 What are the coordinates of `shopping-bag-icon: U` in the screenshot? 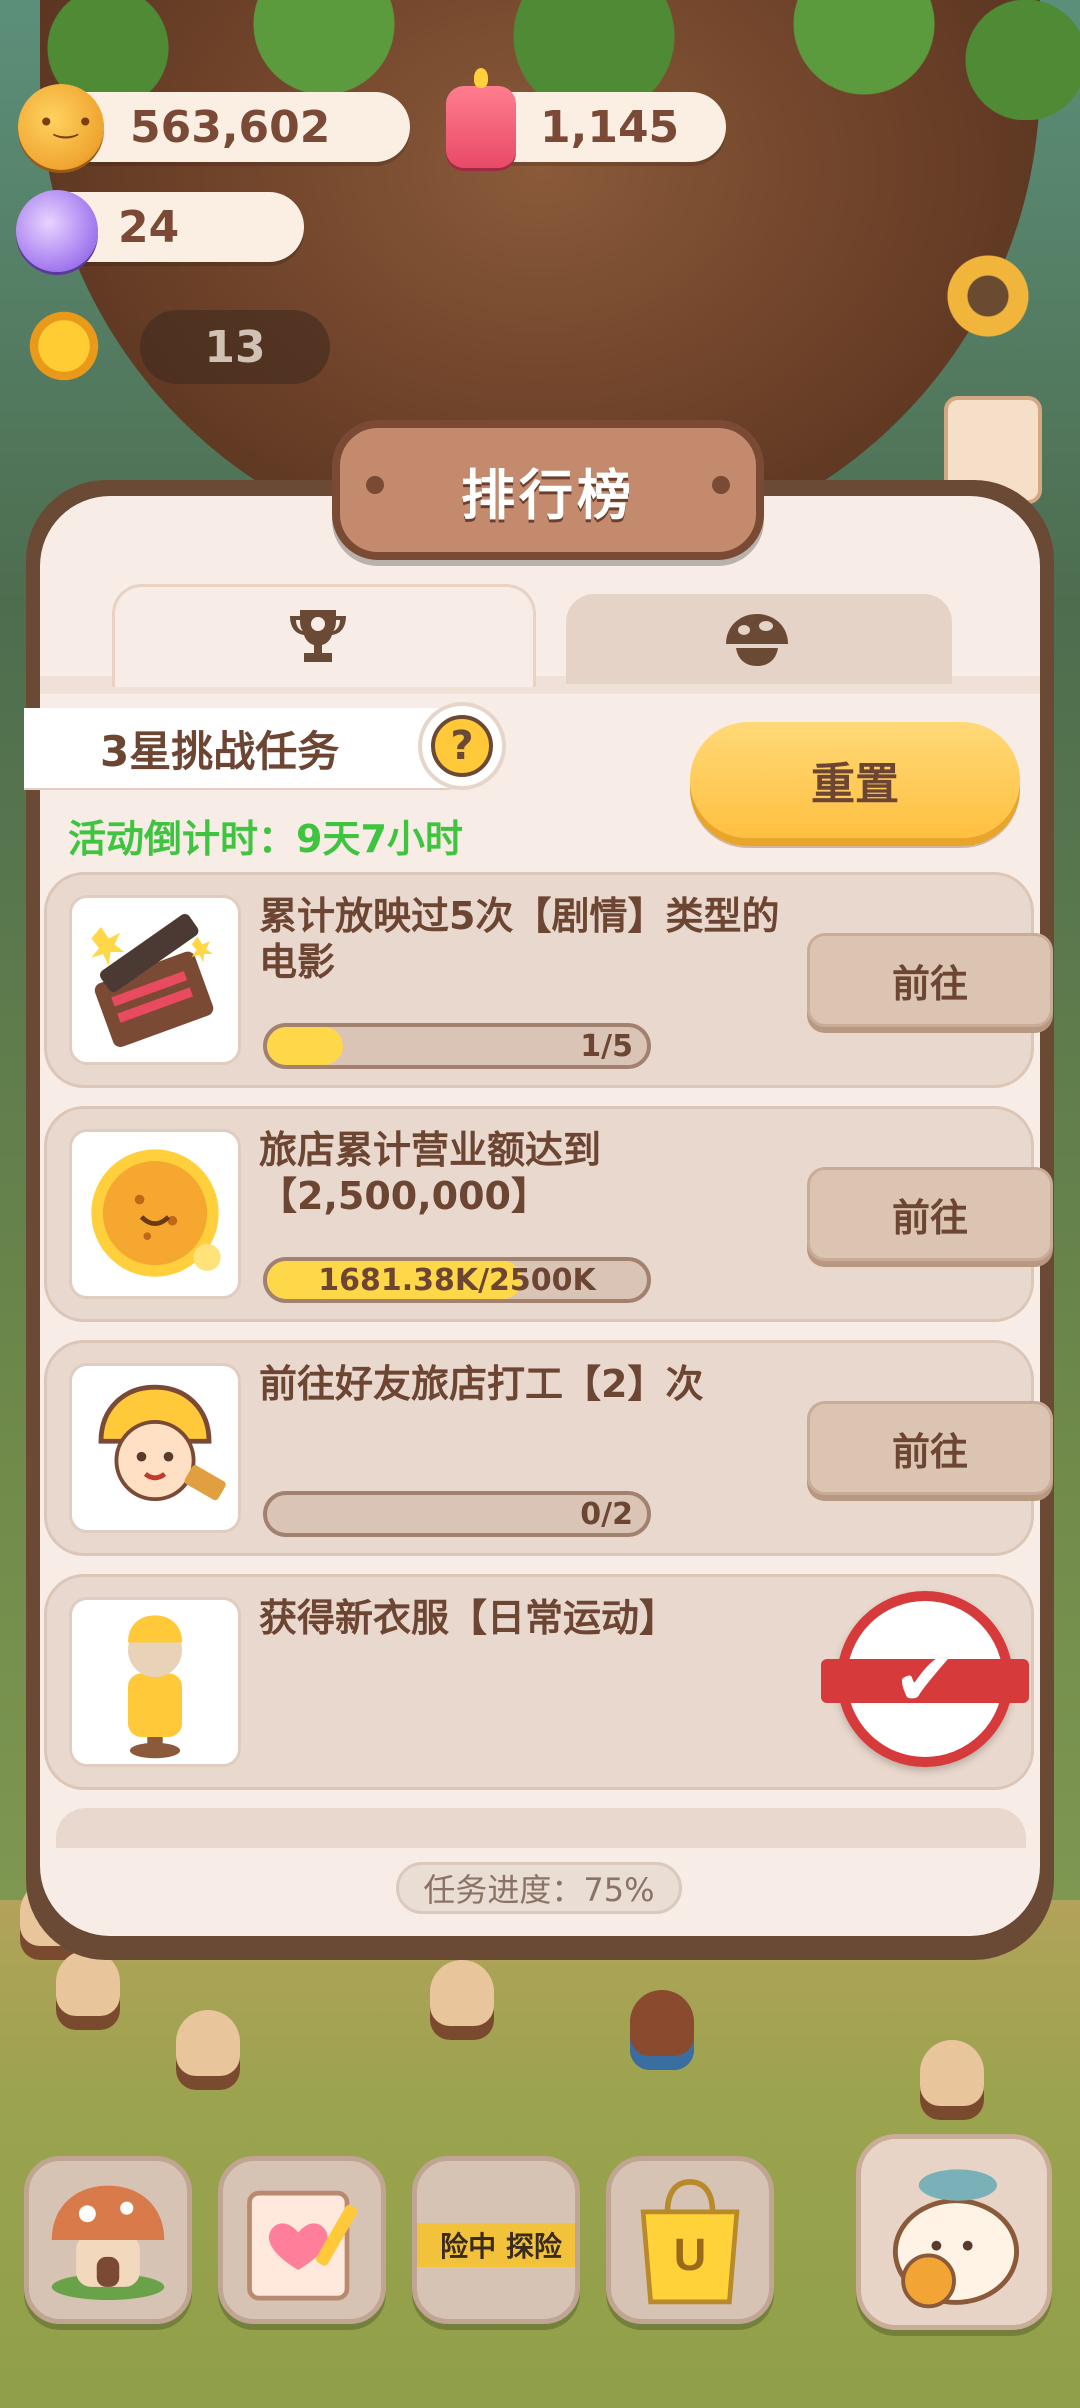 It's located at (690, 2242).